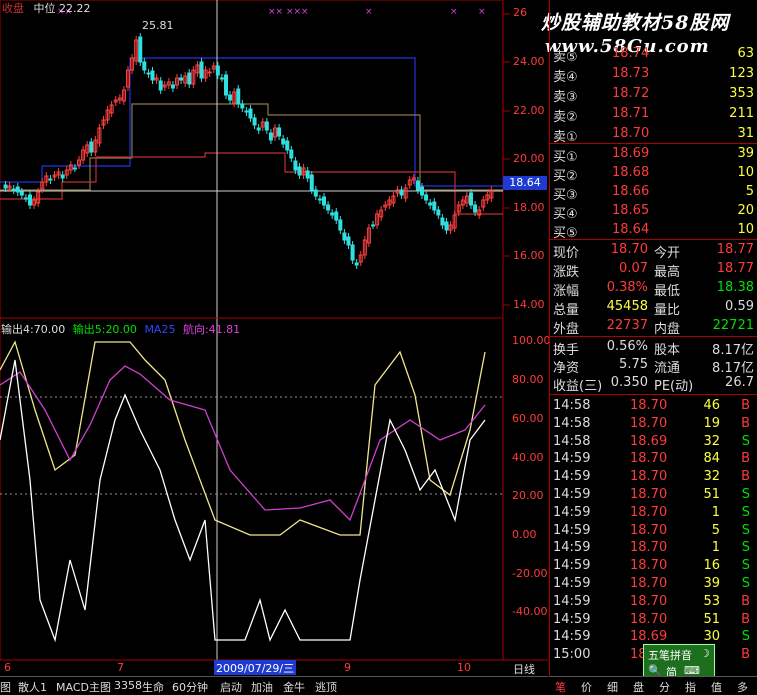  Describe the element at coordinates (649, 441) in the screenshot. I see `tick-price: 18.69` at that location.